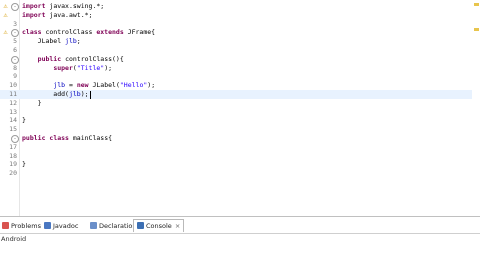  What do you see at coordinates (71, 32) in the screenshot?
I see `code-token: controlClass` at bounding box center [71, 32].